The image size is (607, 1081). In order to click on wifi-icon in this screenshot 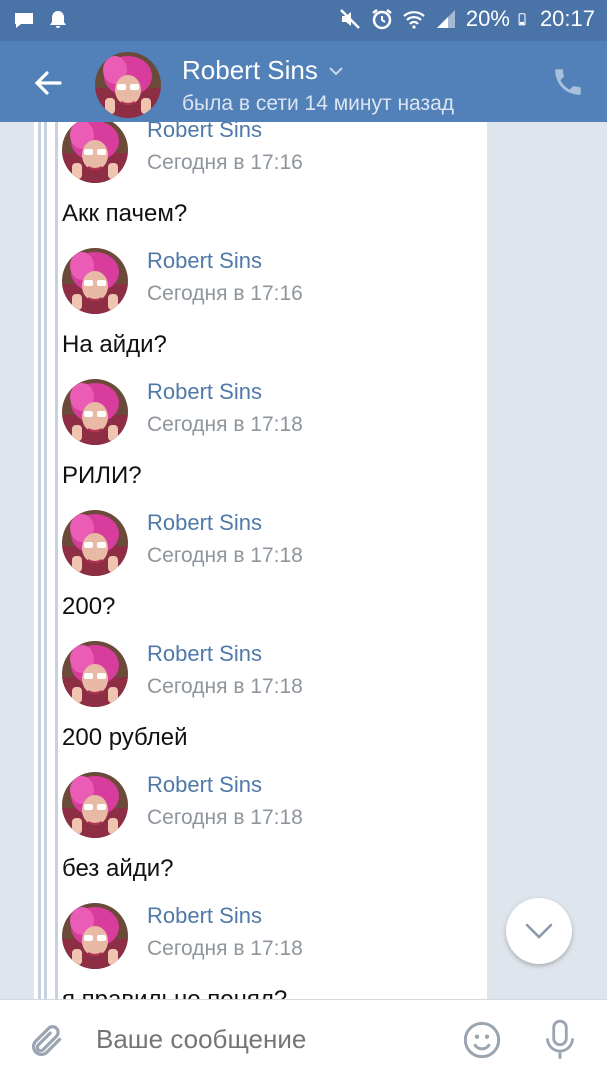, I will do `click(414, 20)`.